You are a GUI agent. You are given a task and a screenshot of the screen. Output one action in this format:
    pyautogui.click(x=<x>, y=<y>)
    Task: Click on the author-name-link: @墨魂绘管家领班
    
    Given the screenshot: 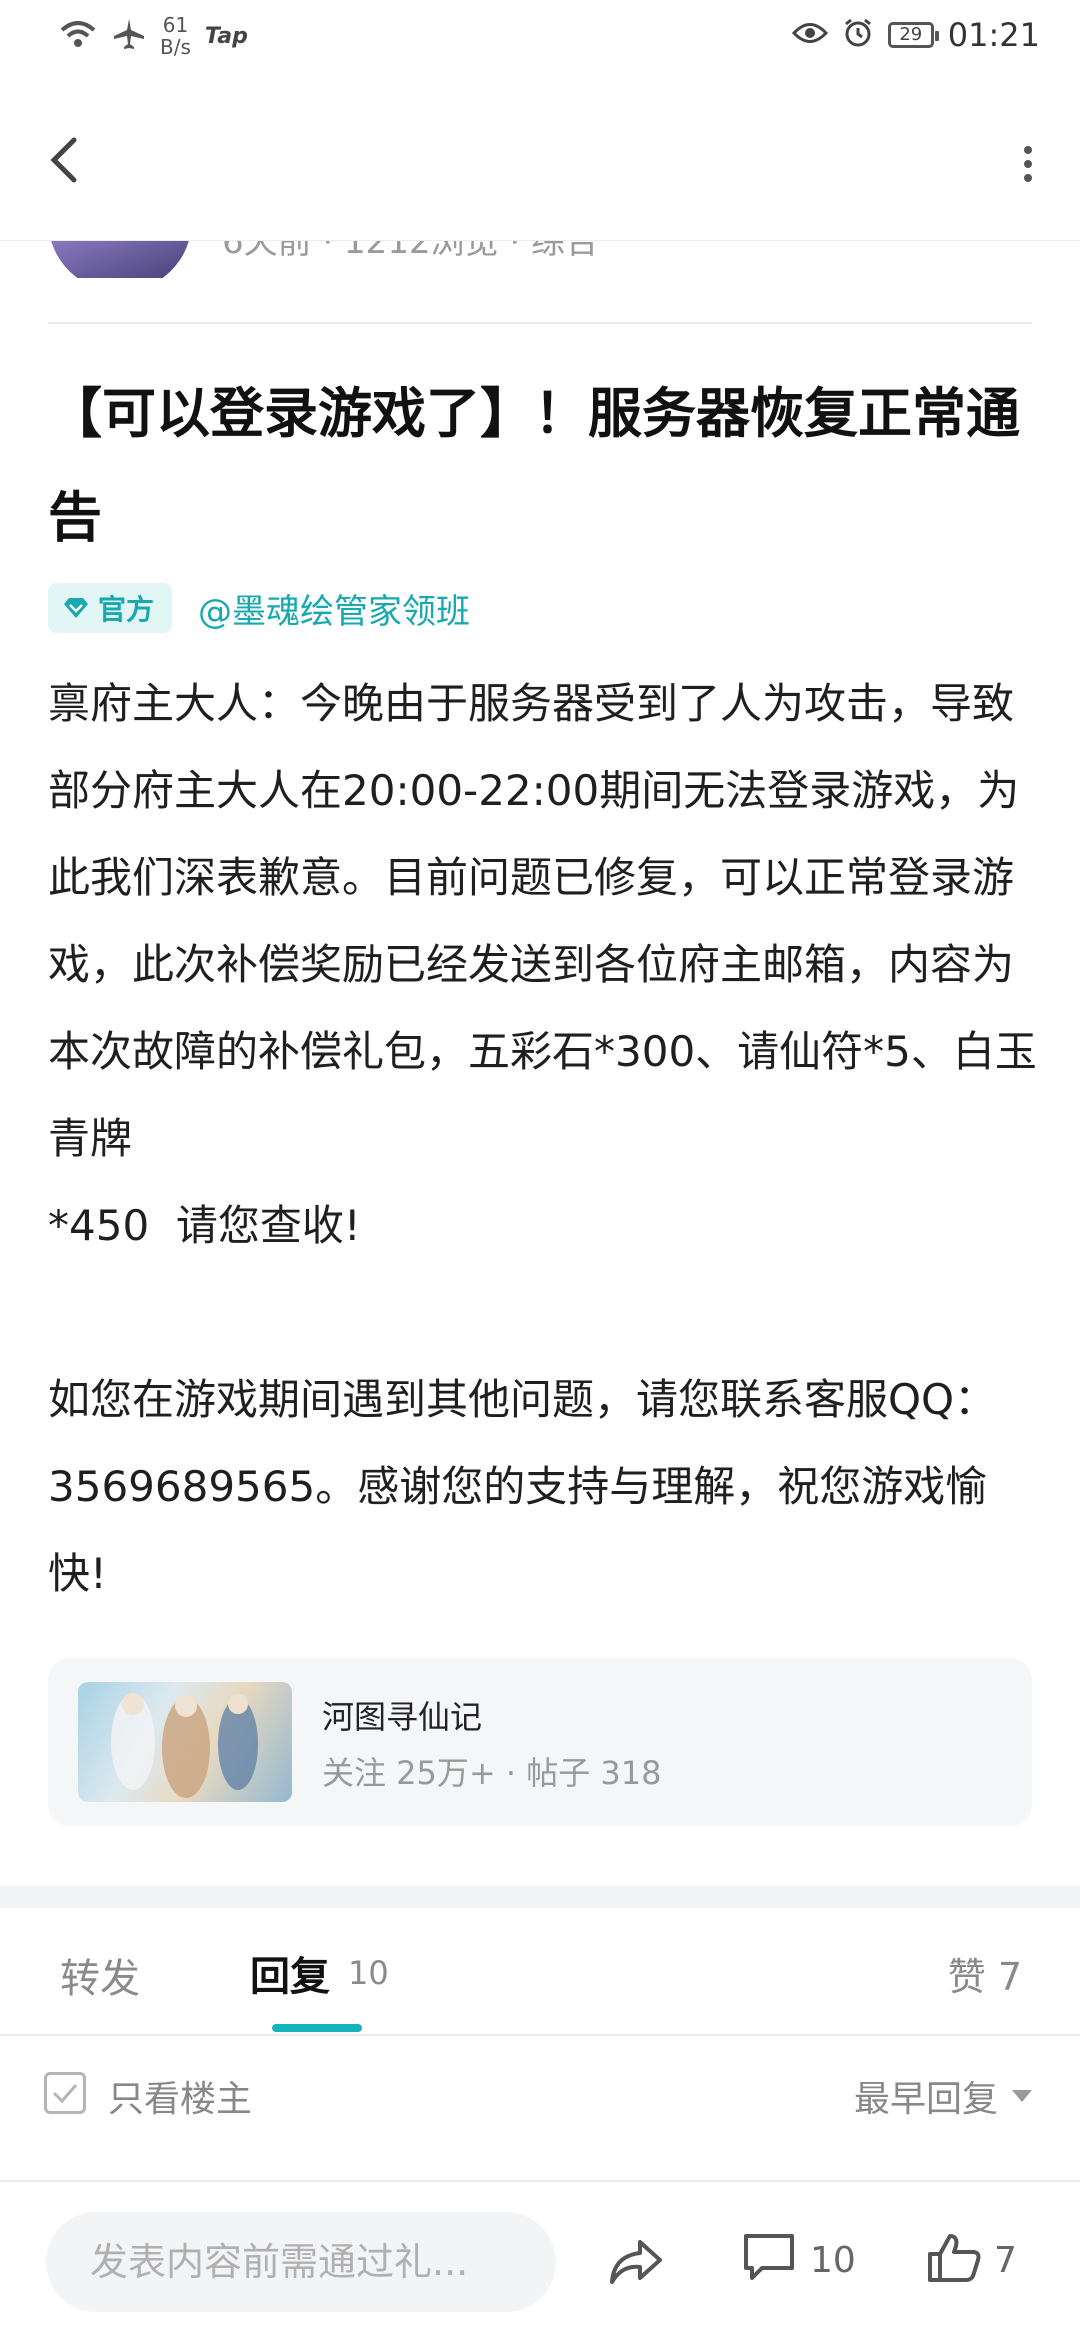 What is the action you would take?
    pyautogui.click(x=334, y=608)
    